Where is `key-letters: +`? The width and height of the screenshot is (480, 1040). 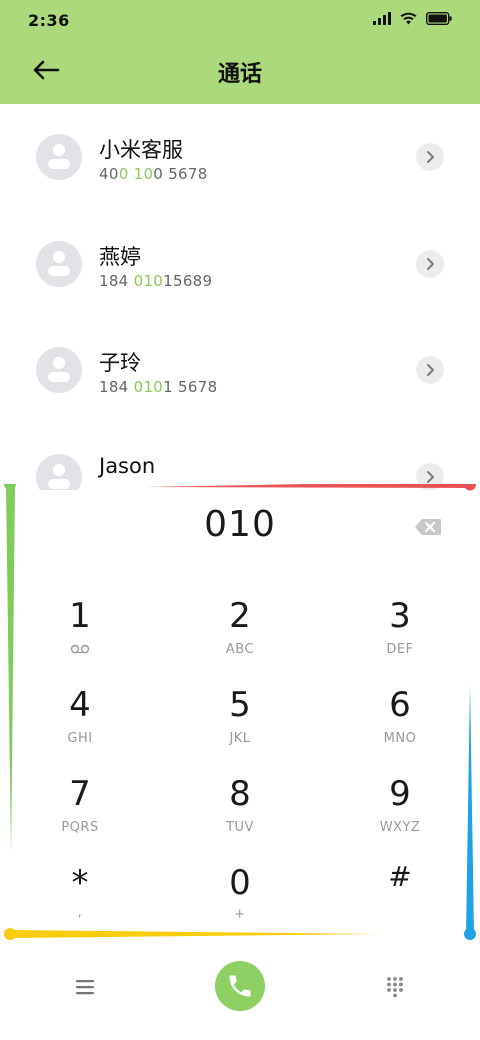
key-letters: + is located at coordinates (240, 914).